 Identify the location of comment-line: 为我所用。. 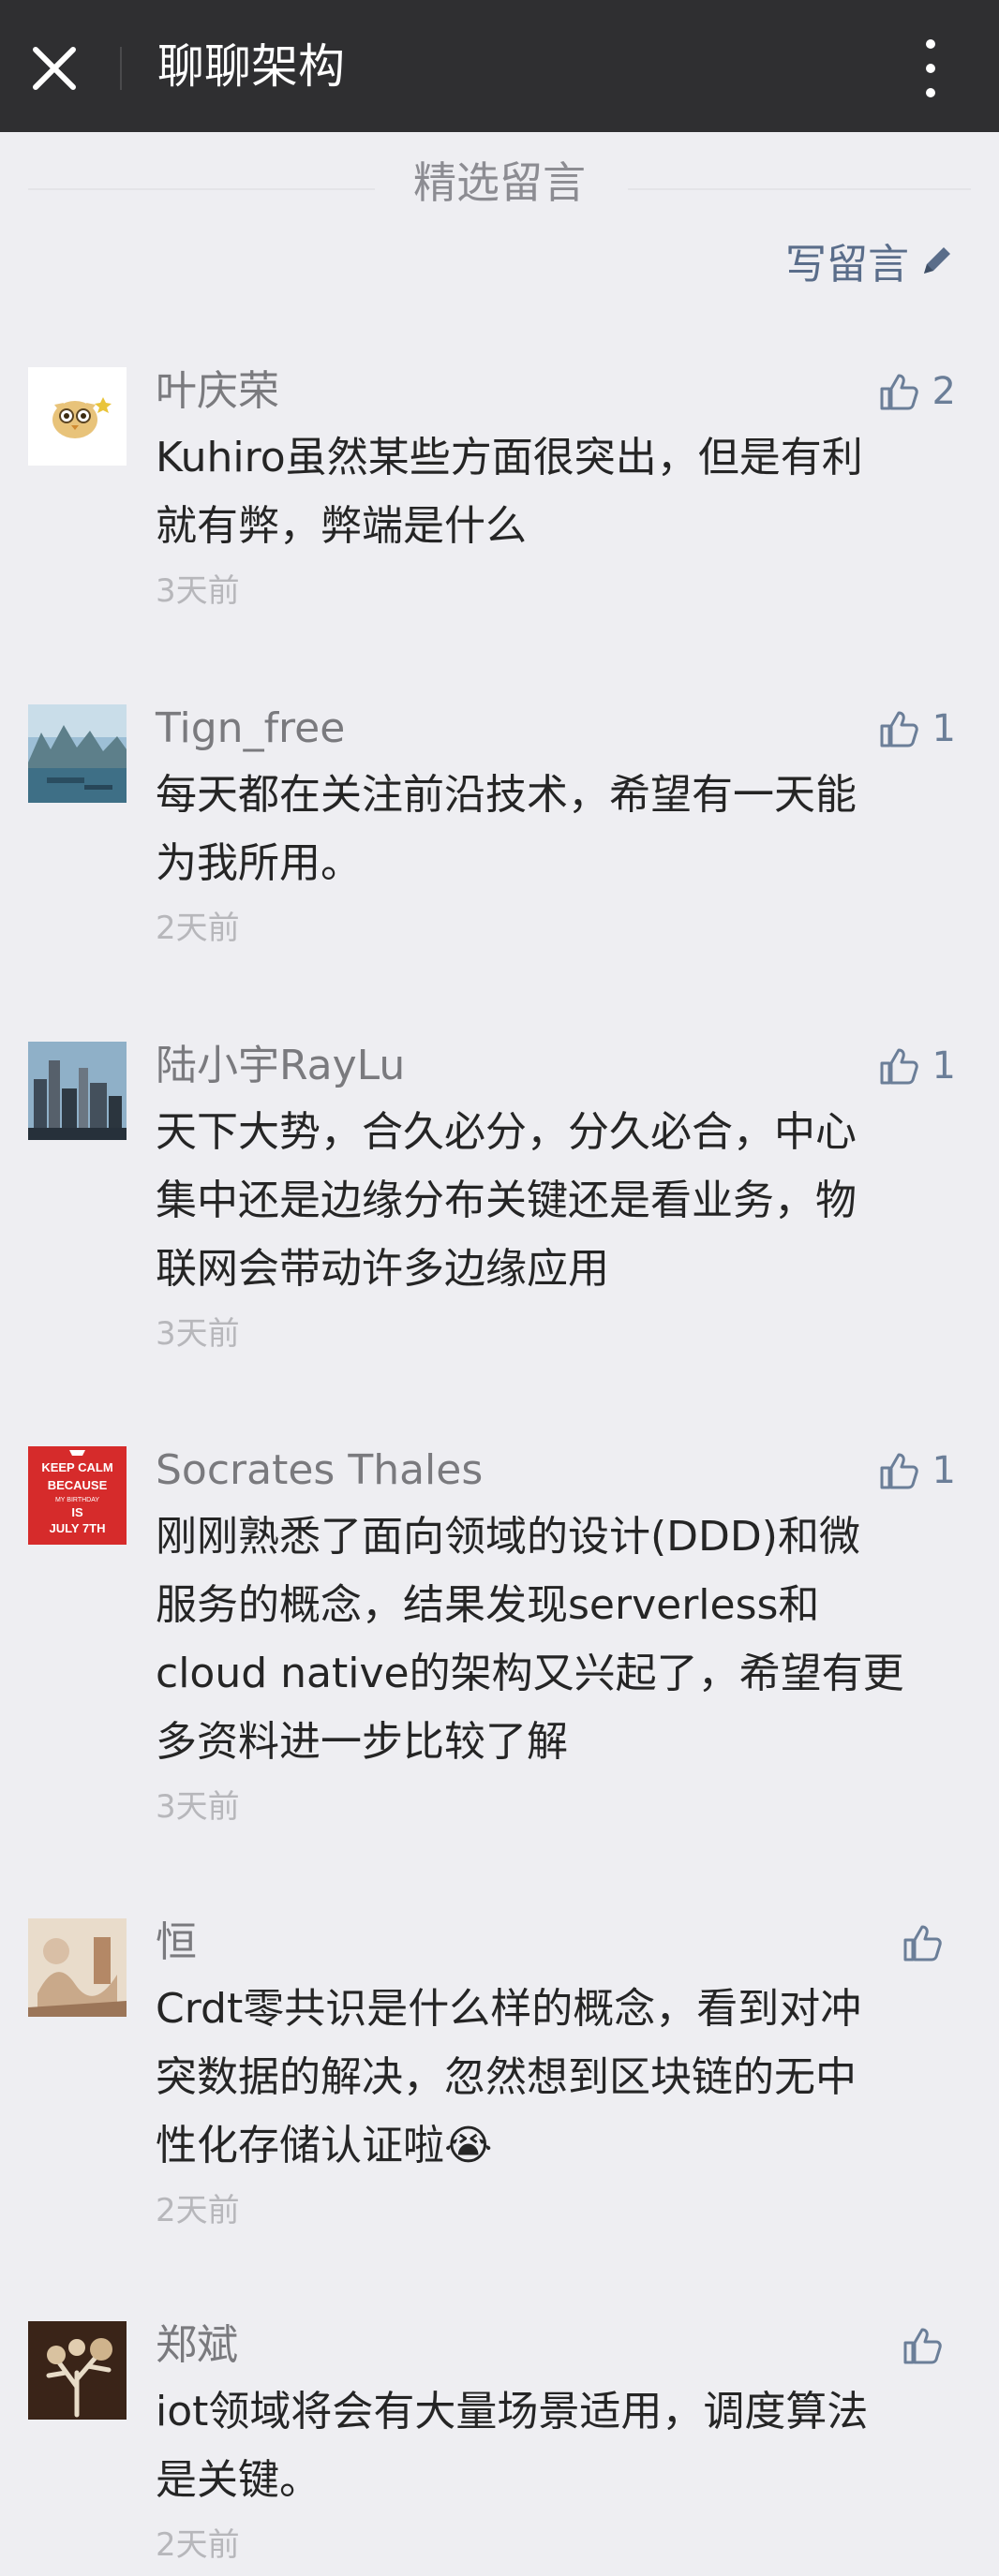
(259, 863).